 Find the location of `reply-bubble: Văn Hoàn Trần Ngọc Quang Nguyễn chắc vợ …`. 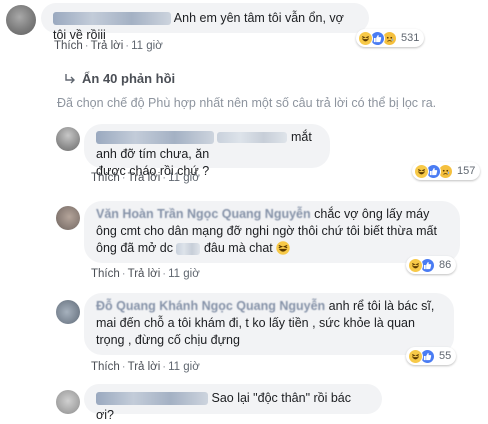

reply-bubble: Văn Hoàn Trần Ngọc Quang Nguyễn chắc vợ … is located at coordinates (272, 232).